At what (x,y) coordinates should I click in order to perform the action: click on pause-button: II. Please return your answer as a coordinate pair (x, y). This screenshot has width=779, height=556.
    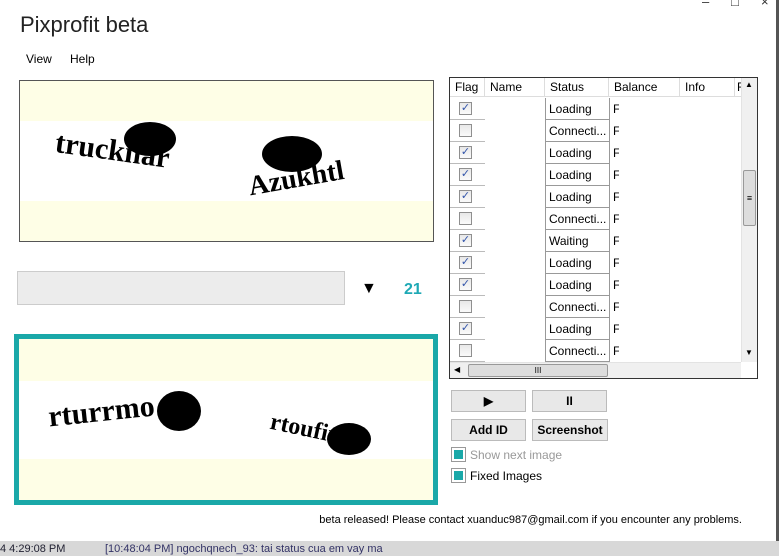
    Looking at the image, I should click on (569, 401).